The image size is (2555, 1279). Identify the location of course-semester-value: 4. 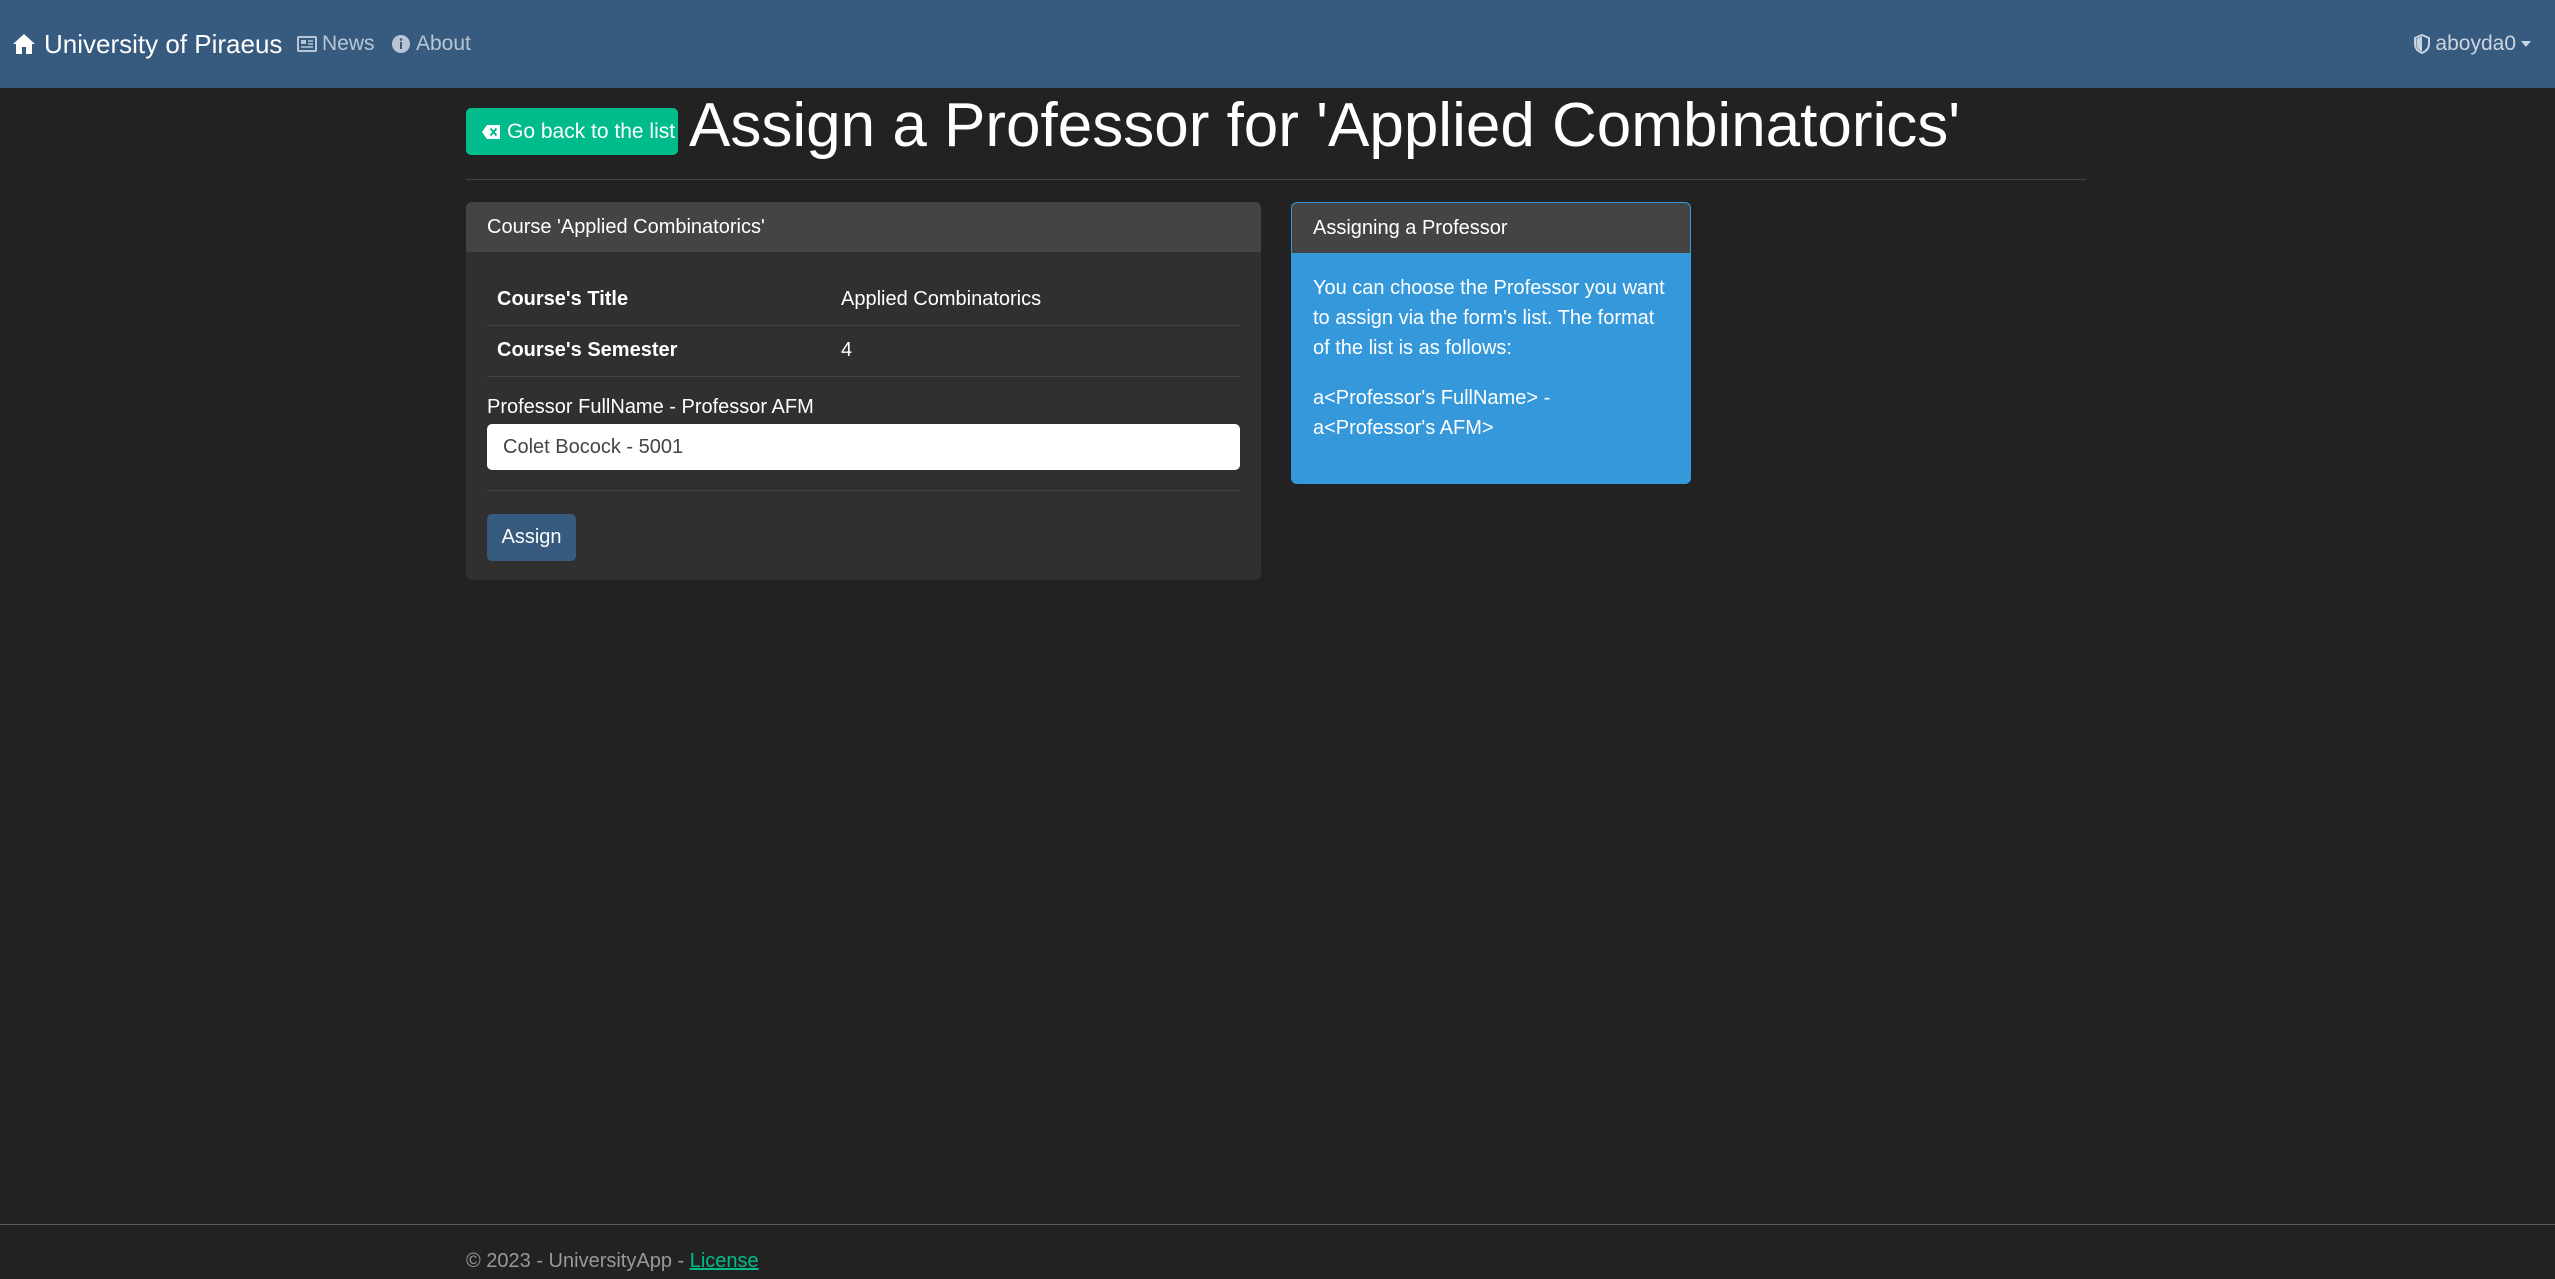
(1035, 351).